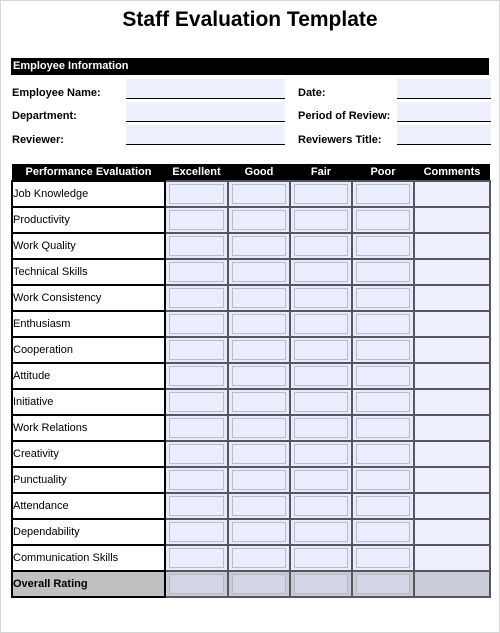 The height and width of the screenshot is (633, 500). What do you see at coordinates (444, 89) in the screenshot?
I see `date-field` at bounding box center [444, 89].